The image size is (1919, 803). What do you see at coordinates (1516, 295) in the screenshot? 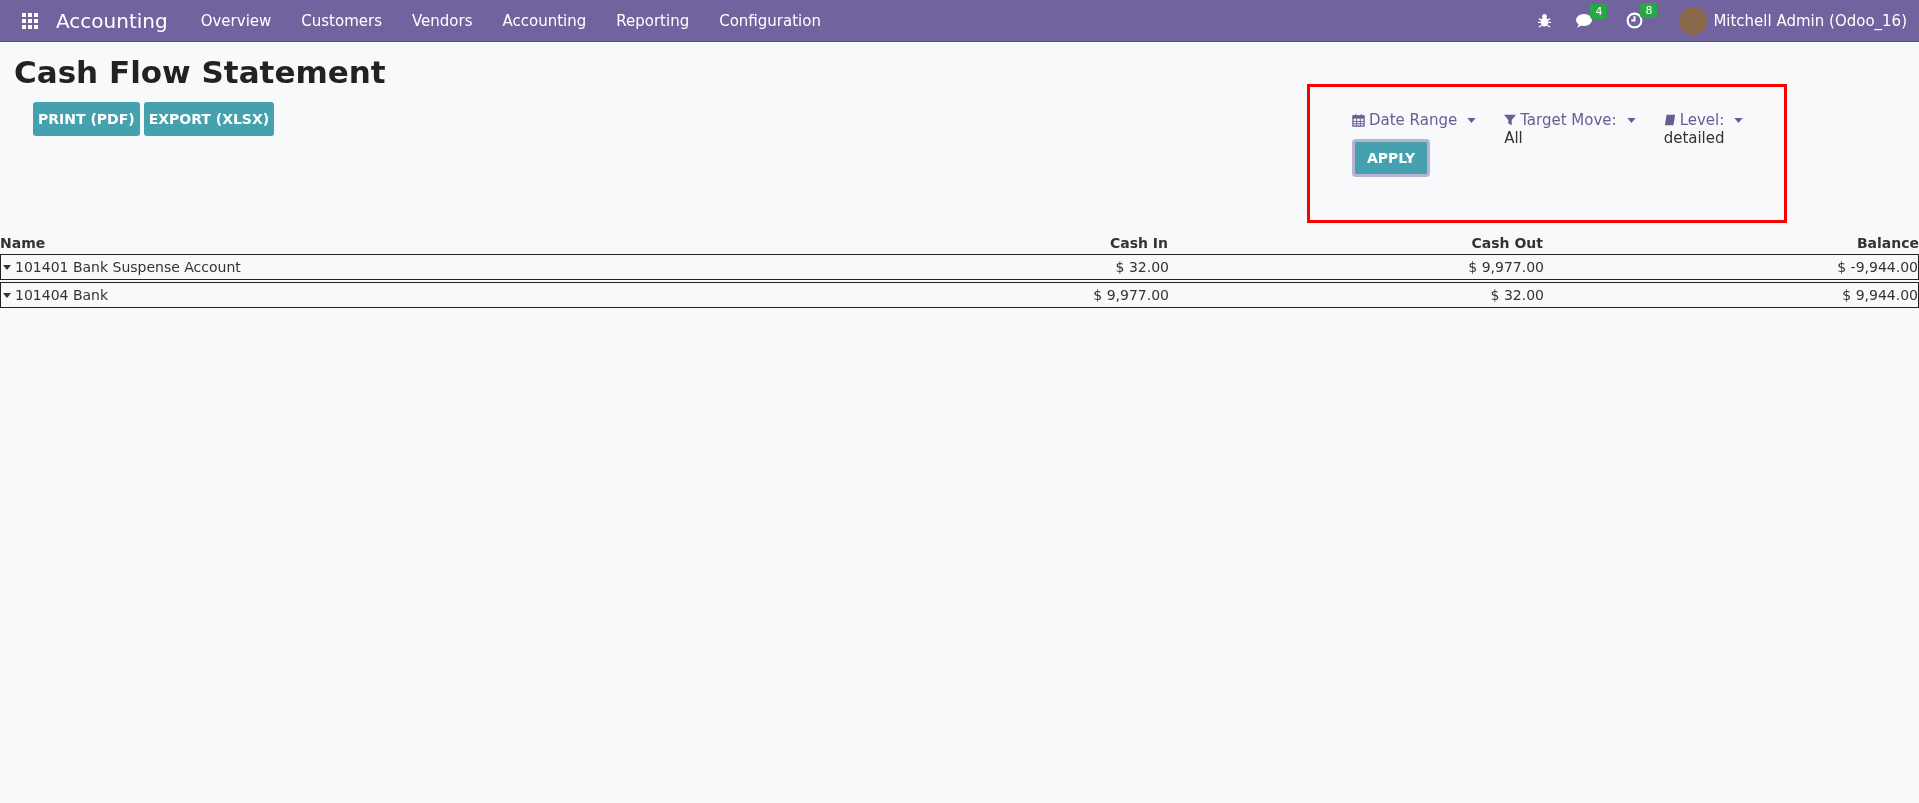
I see `cash-out-cell-text: $ 32.00` at bounding box center [1516, 295].